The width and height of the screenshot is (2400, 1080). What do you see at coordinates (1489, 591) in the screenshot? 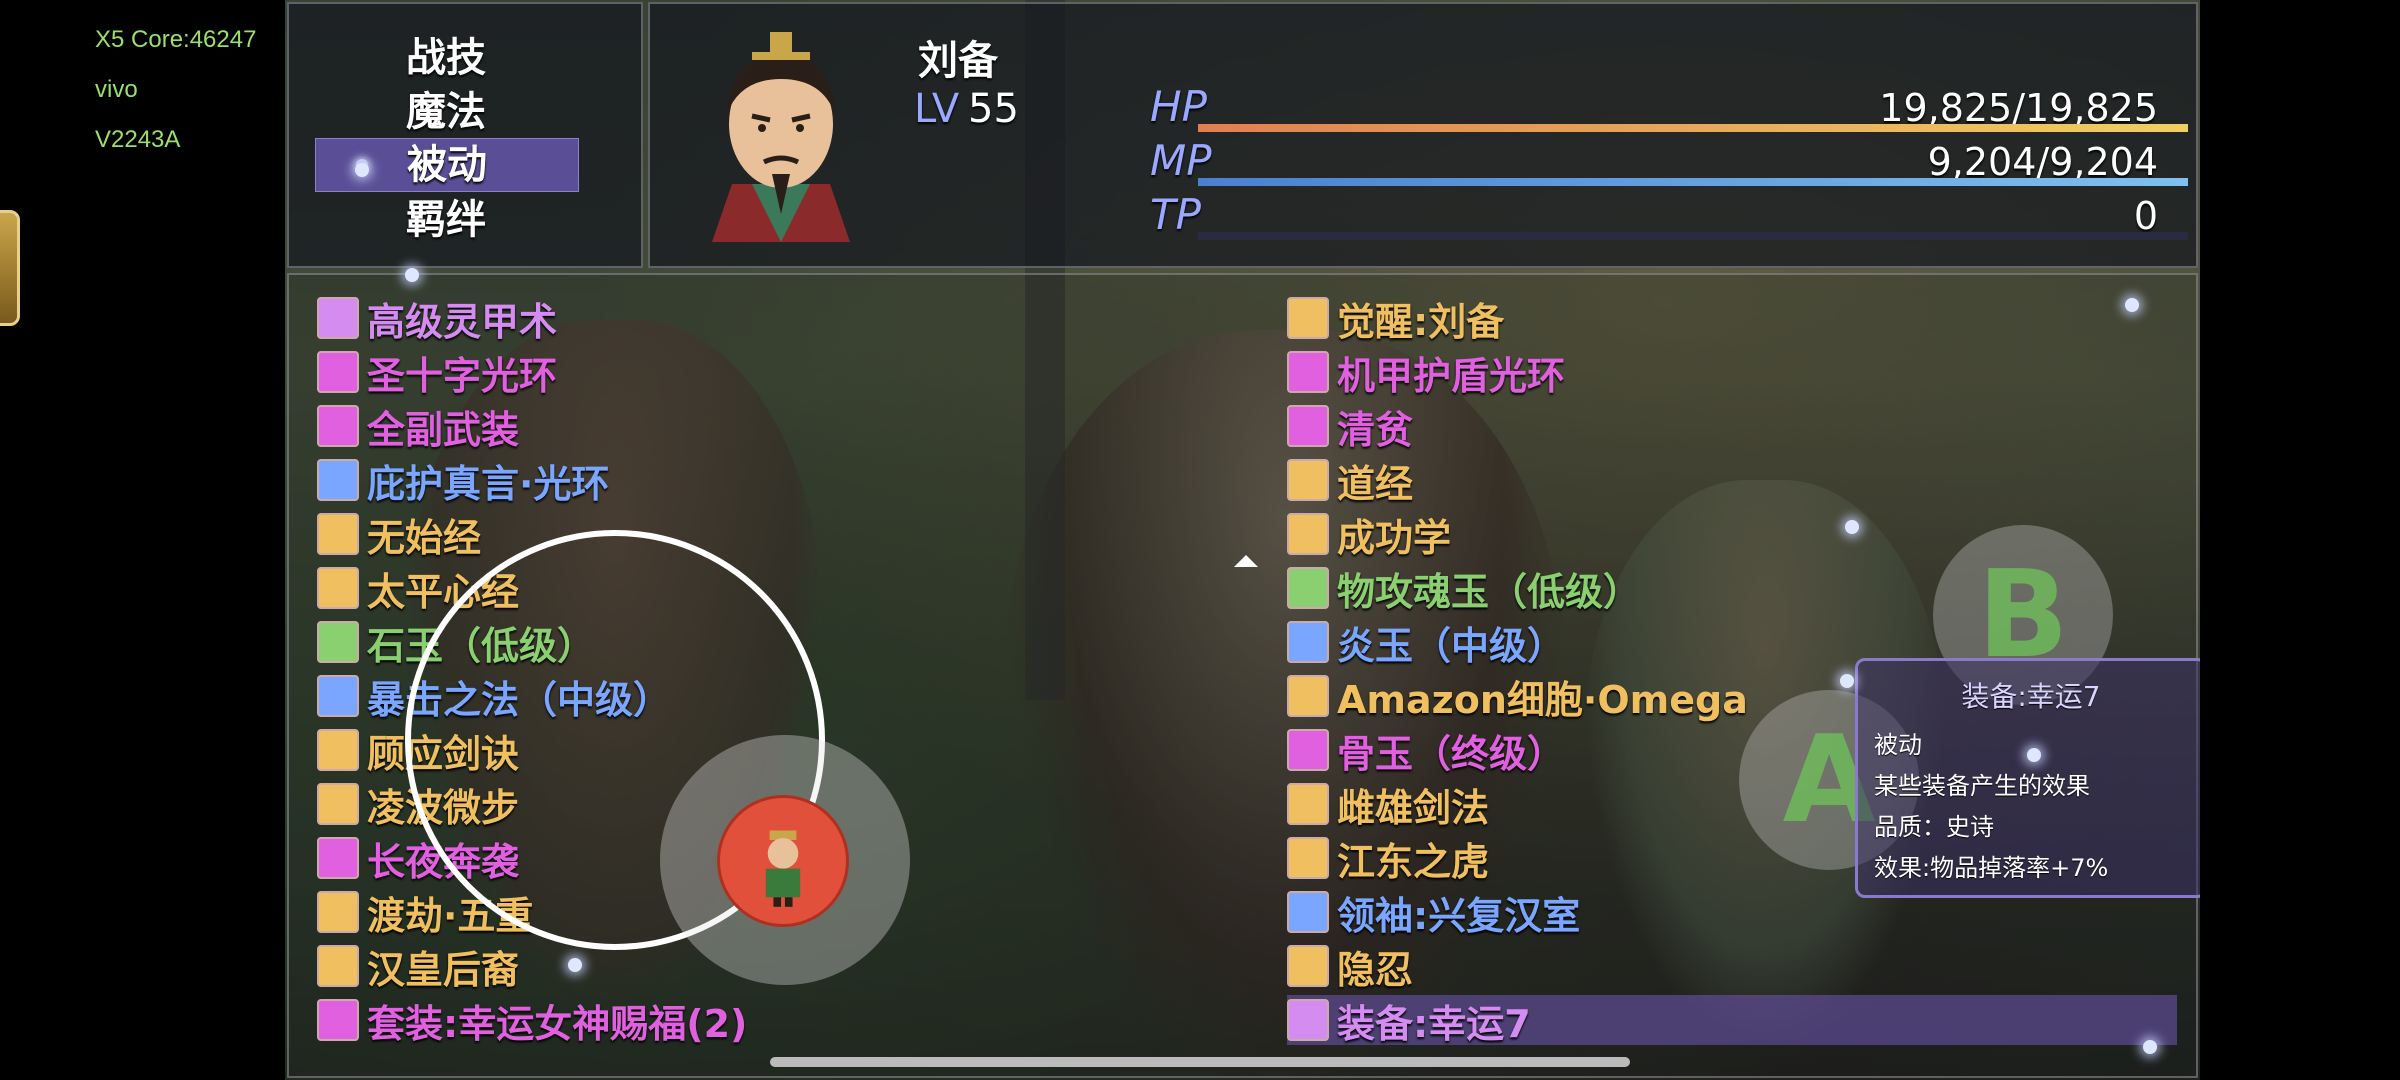
I see `skill-name: 物攻魂玉（低级）` at bounding box center [1489, 591].